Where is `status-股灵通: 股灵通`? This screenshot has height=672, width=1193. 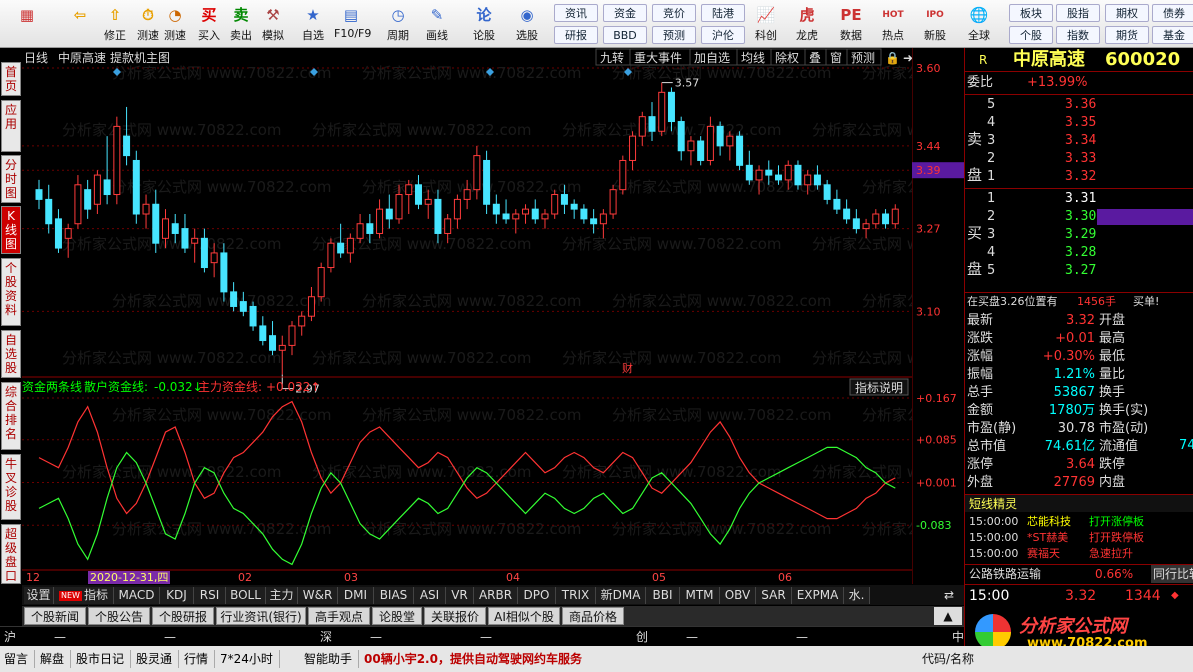 status-股灵通: 股灵通 is located at coordinates (158, 659).